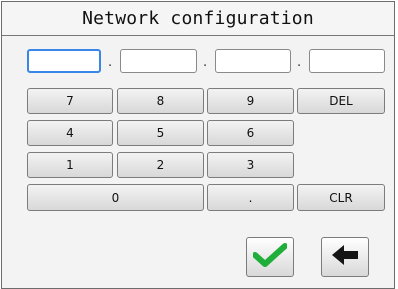  I want to click on key-2-button: 2, so click(160, 165).